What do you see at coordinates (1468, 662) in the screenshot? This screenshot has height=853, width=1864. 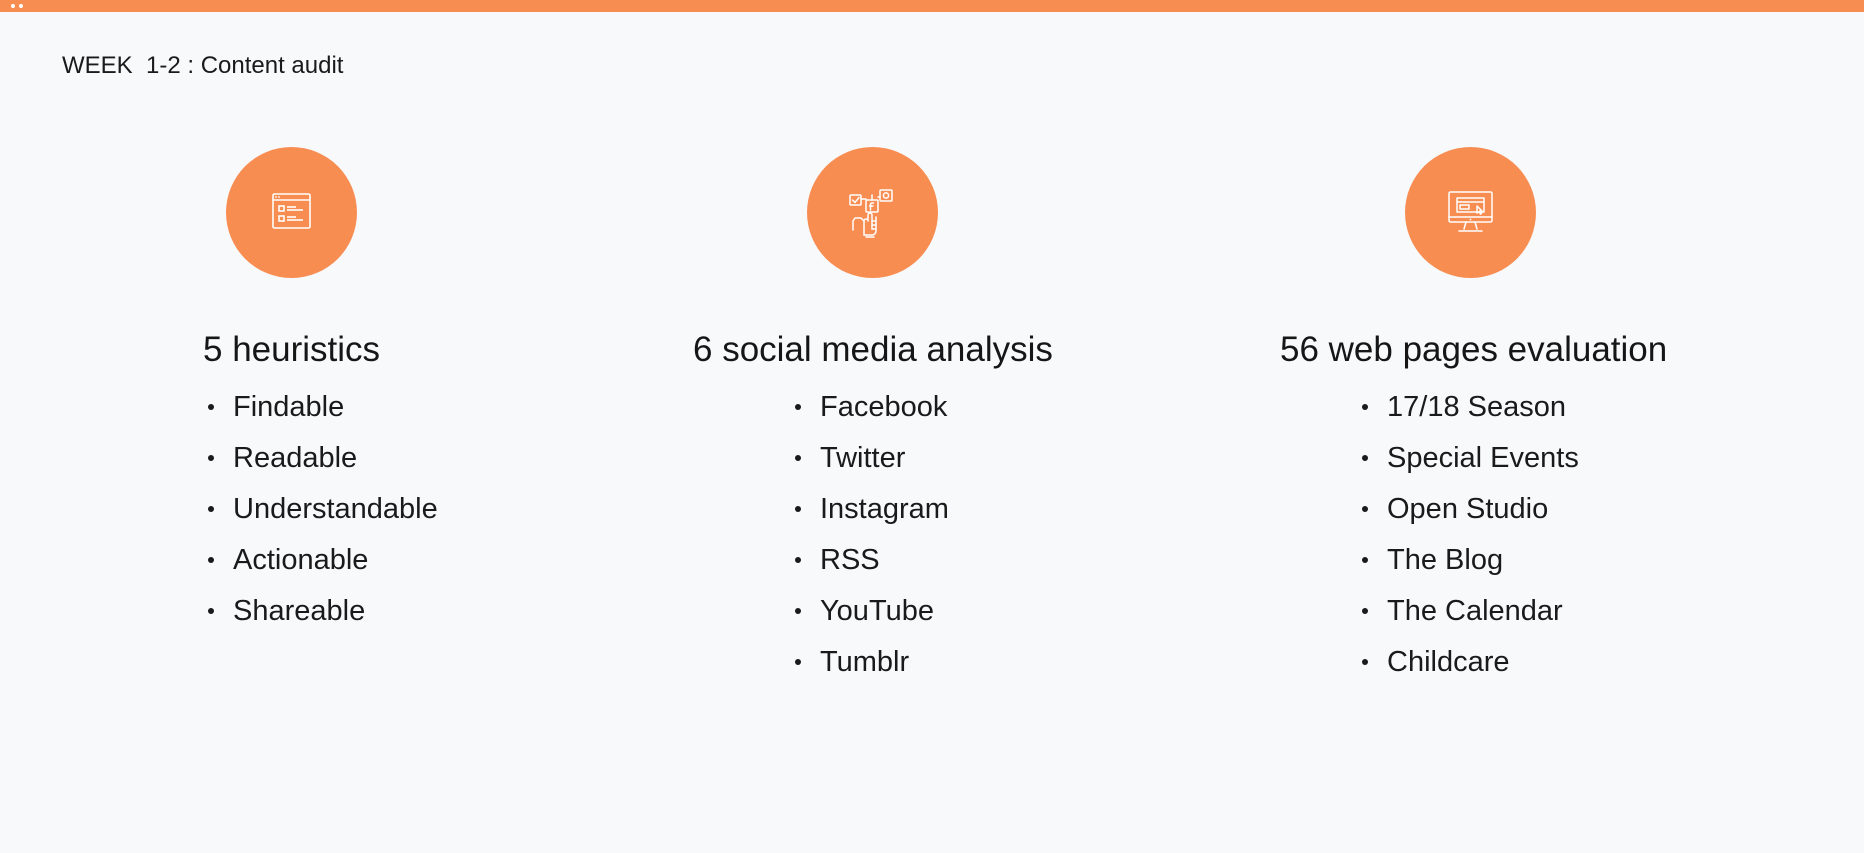 I see `list-item: Childcare` at bounding box center [1468, 662].